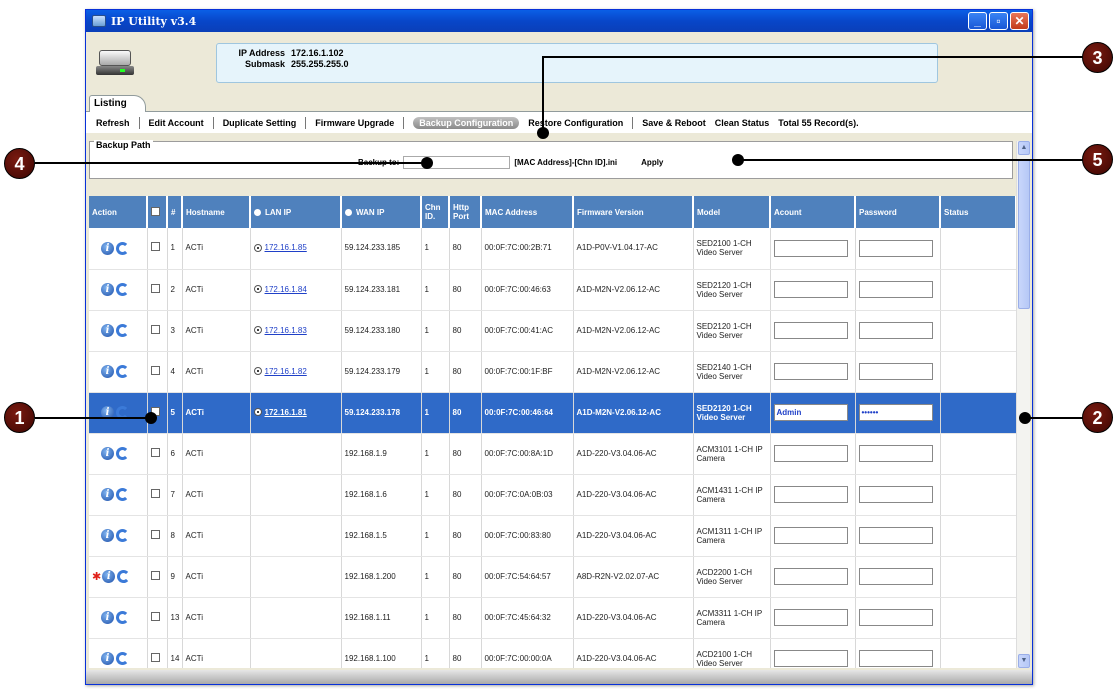 This screenshot has height=689, width=1117. What do you see at coordinates (652, 162) in the screenshot?
I see `apply-button: Apply` at bounding box center [652, 162].